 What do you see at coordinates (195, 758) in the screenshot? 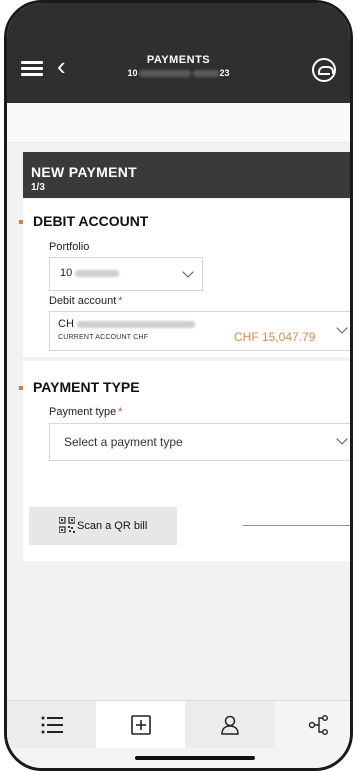
I see `home-indicator` at bounding box center [195, 758].